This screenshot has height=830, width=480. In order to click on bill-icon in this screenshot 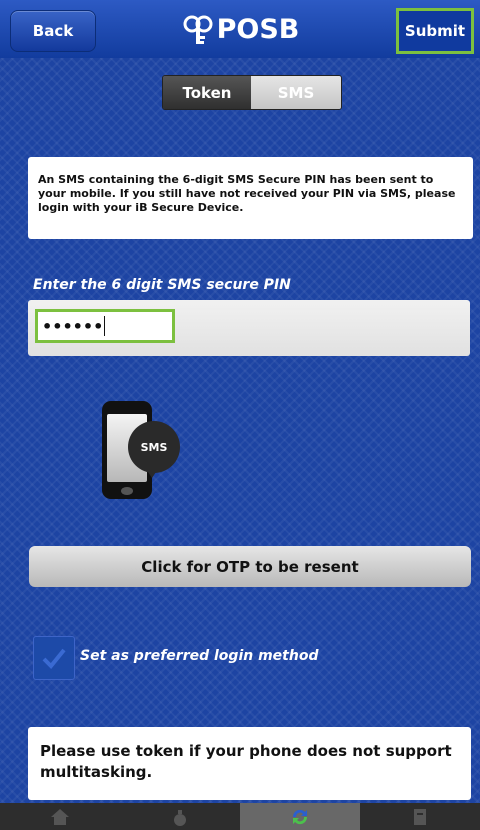, I will do `click(420, 816)`.